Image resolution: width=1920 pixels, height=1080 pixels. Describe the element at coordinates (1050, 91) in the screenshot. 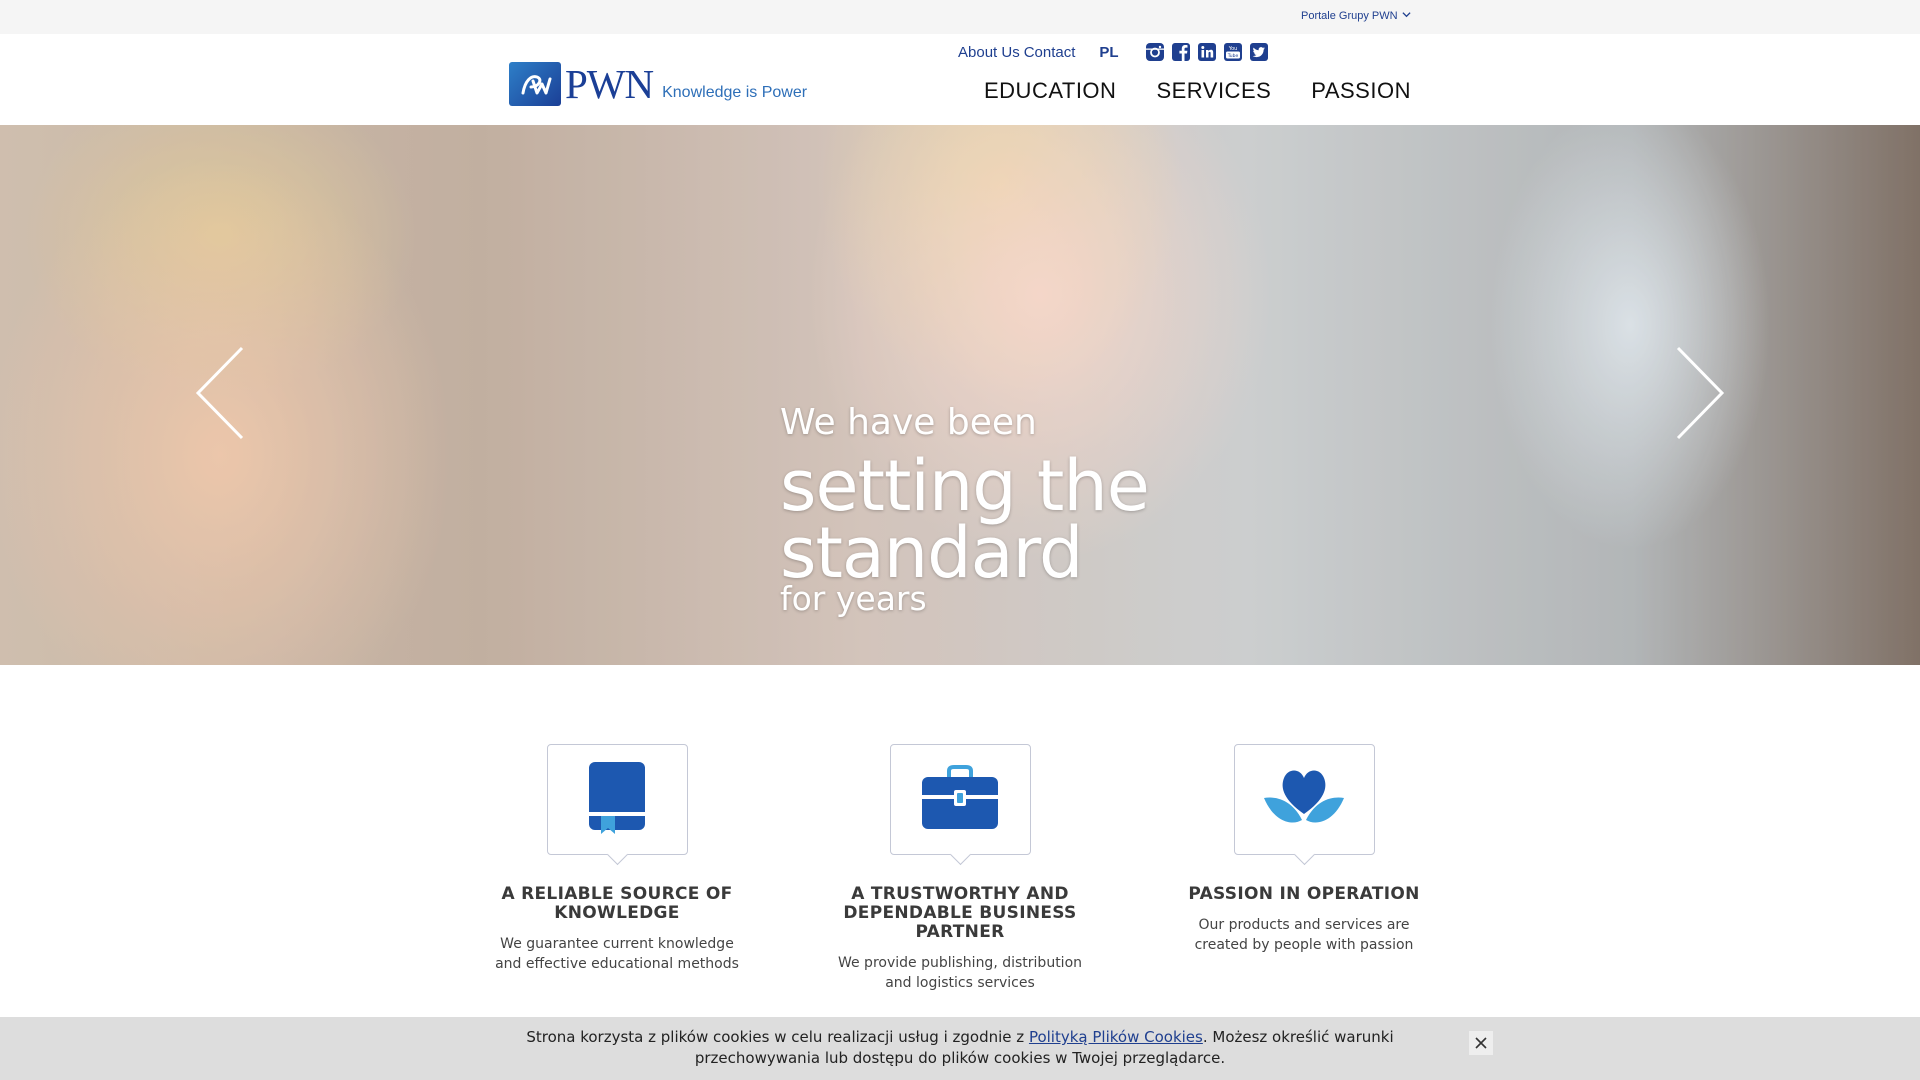

I see `nav-education: EDUCATION` at that location.